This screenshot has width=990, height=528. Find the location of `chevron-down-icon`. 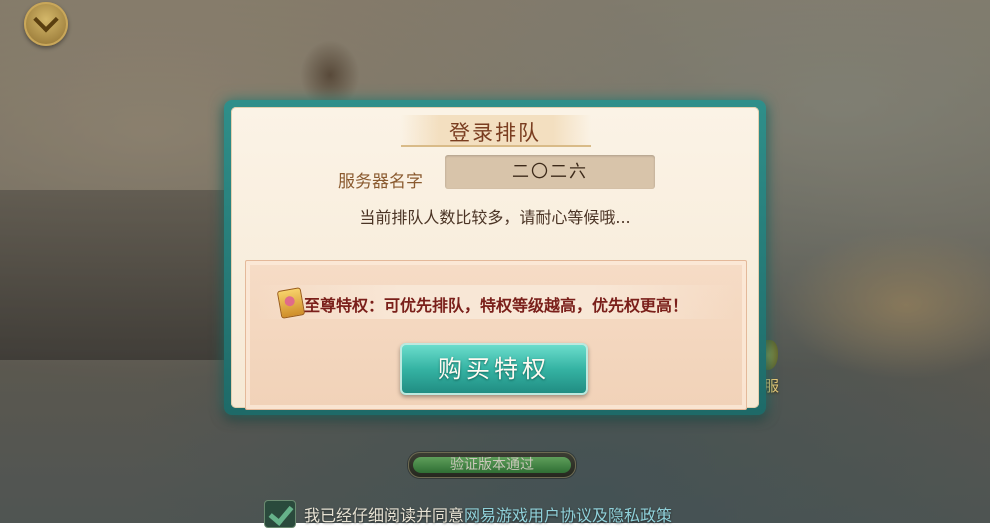

chevron-down-icon is located at coordinates (46, 20).